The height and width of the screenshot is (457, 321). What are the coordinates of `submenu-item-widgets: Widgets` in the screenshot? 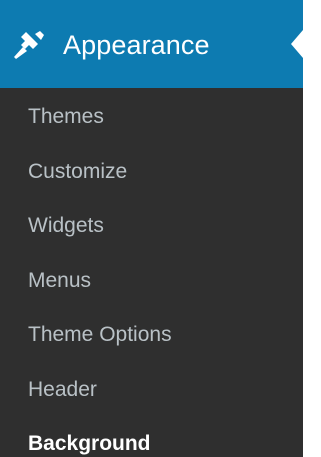 It's located at (151, 226).